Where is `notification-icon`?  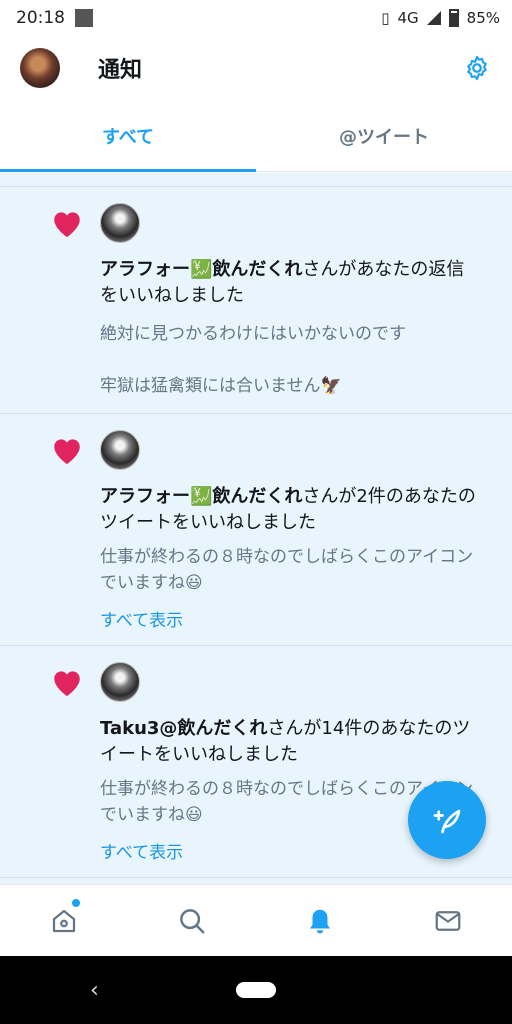 notification-icon is located at coordinates (84, 18).